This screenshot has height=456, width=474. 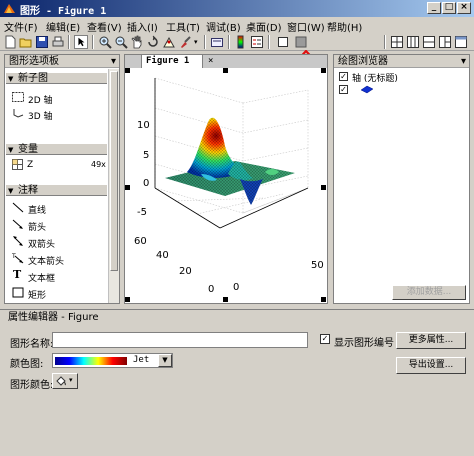 What do you see at coordinates (34, 61) in the screenshot?
I see `palette-title: 图形选项板` at bounding box center [34, 61].